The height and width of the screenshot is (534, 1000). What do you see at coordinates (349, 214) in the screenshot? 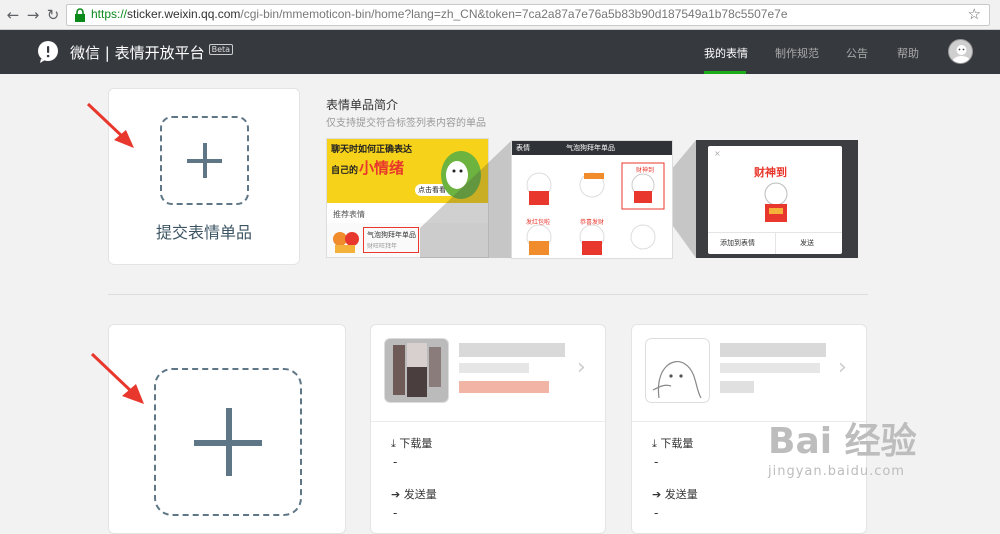
I see `recommend-label: 推荐表情` at bounding box center [349, 214].